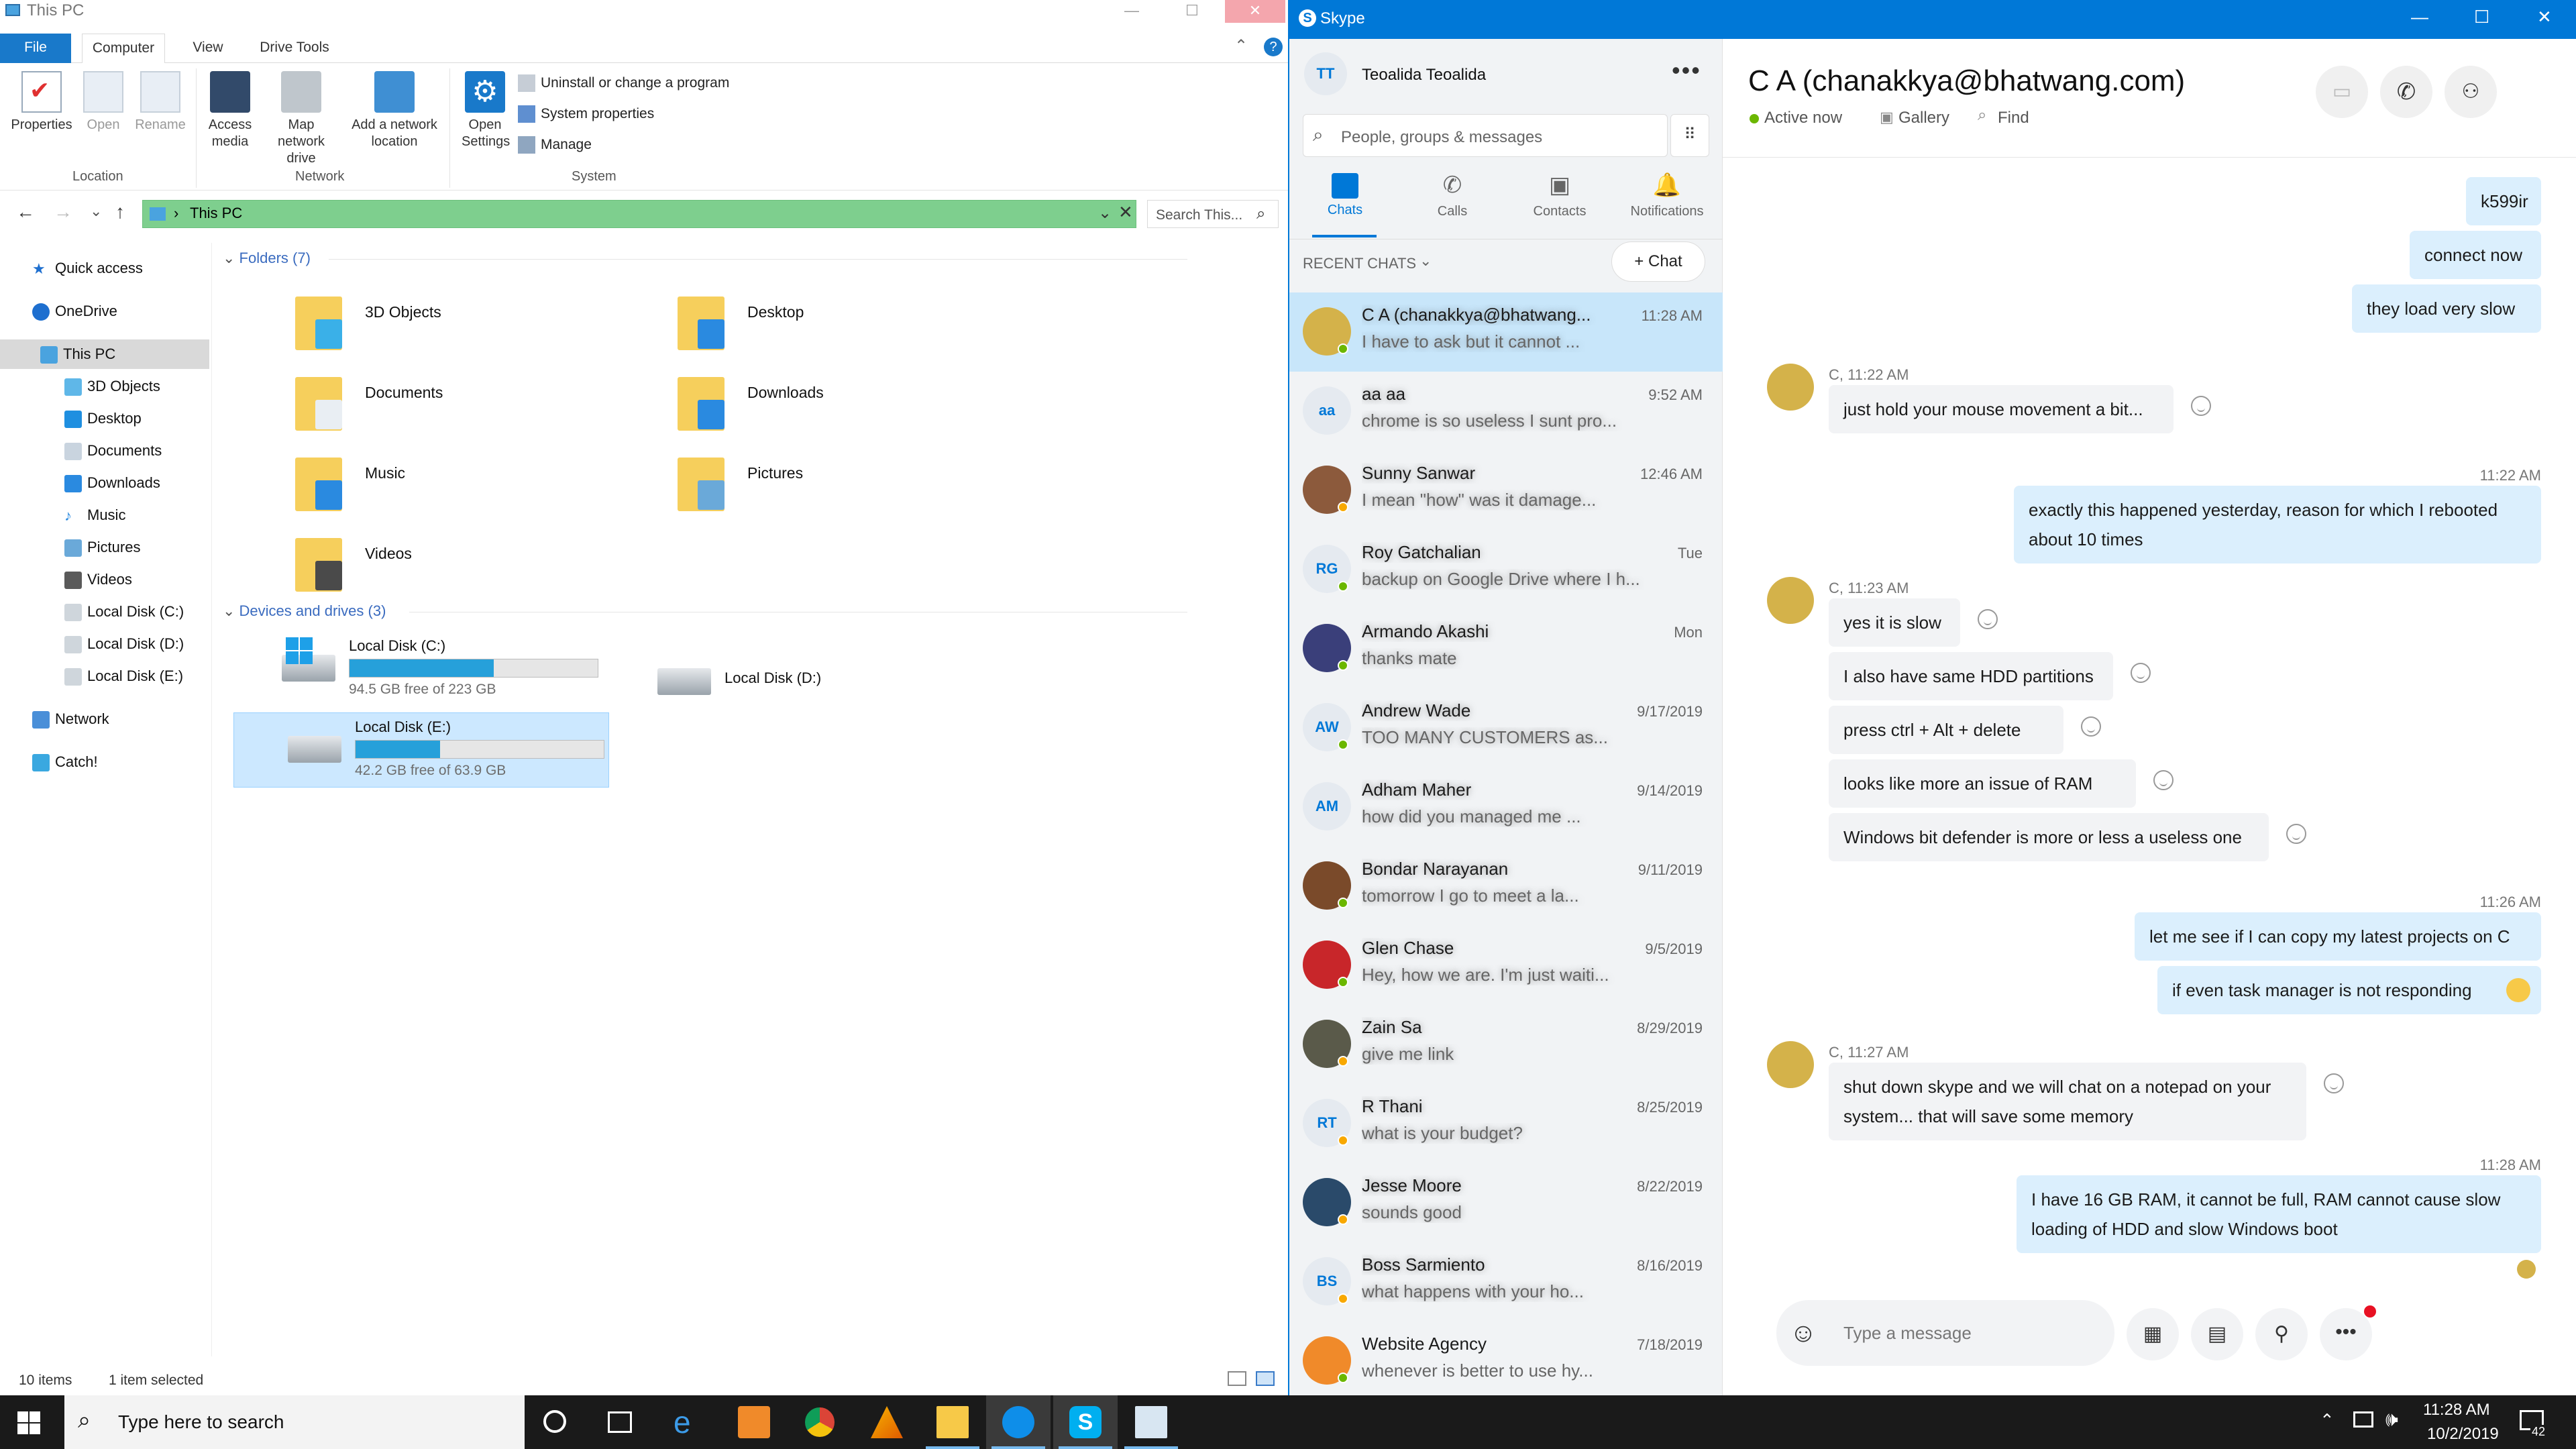 The width and height of the screenshot is (2576, 1449). Describe the element at coordinates (104, 418) in the screenshot. I see `nav-item-desktop: Desktop` at that location.